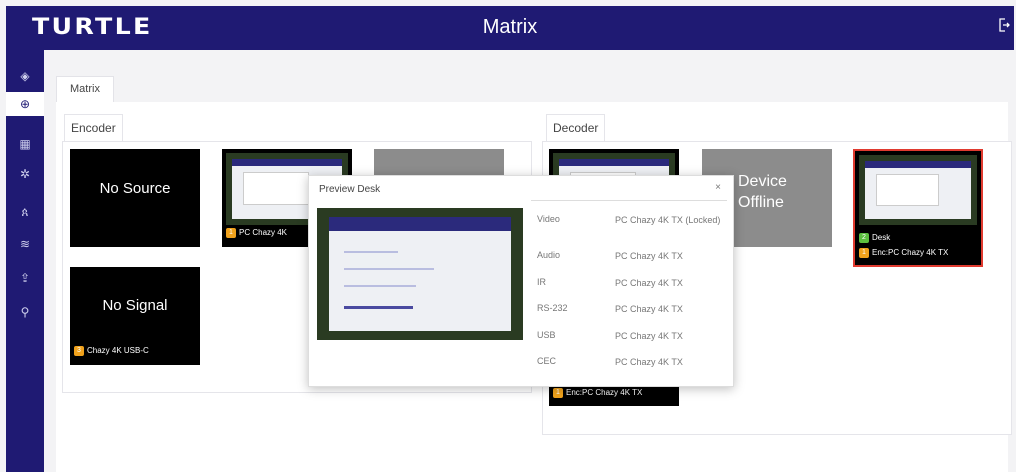  What do you see at coordinates (25, 261) in the screenshot?
I see `sidebar: ◈ ⊕ ▦ ✲ ጰ ≋ ⇪ ⚲` at bounding box center [25, 261].